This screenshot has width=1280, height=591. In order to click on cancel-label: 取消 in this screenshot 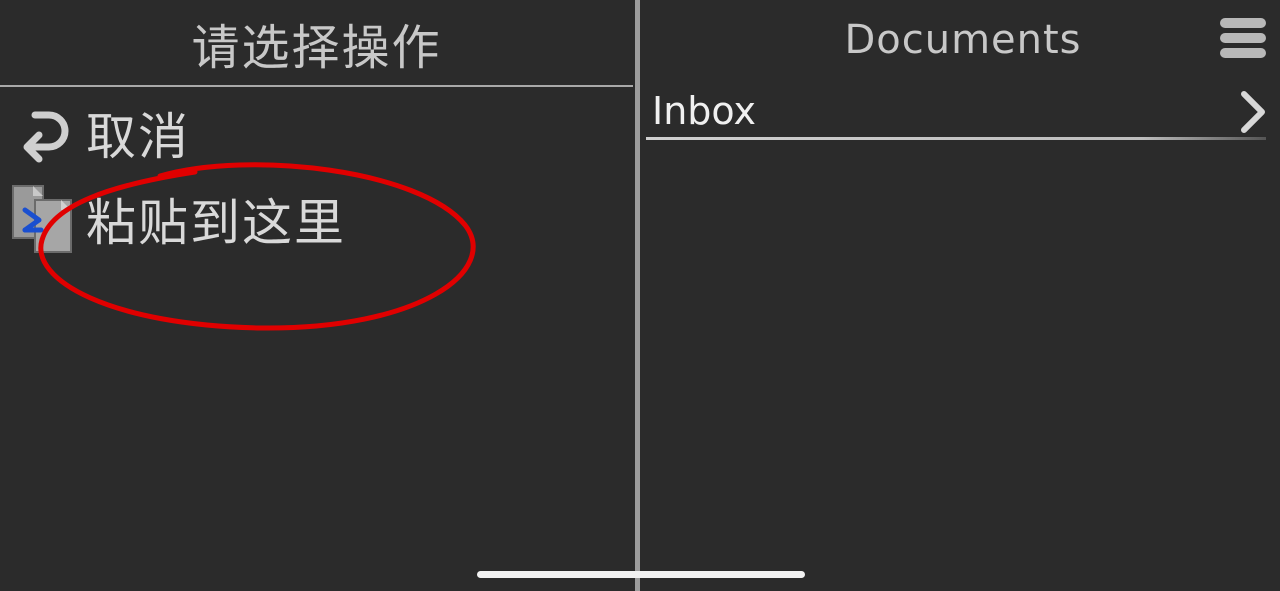, I will do `click(138, 137)`.